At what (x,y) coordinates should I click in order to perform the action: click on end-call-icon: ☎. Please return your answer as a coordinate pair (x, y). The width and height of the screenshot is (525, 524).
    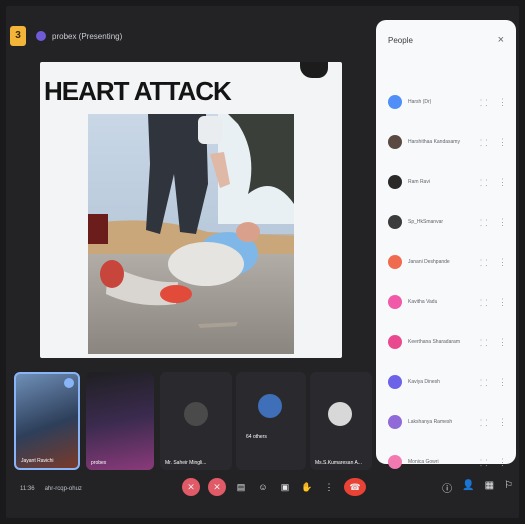
    Looking at the image, I should click on (355, 487).